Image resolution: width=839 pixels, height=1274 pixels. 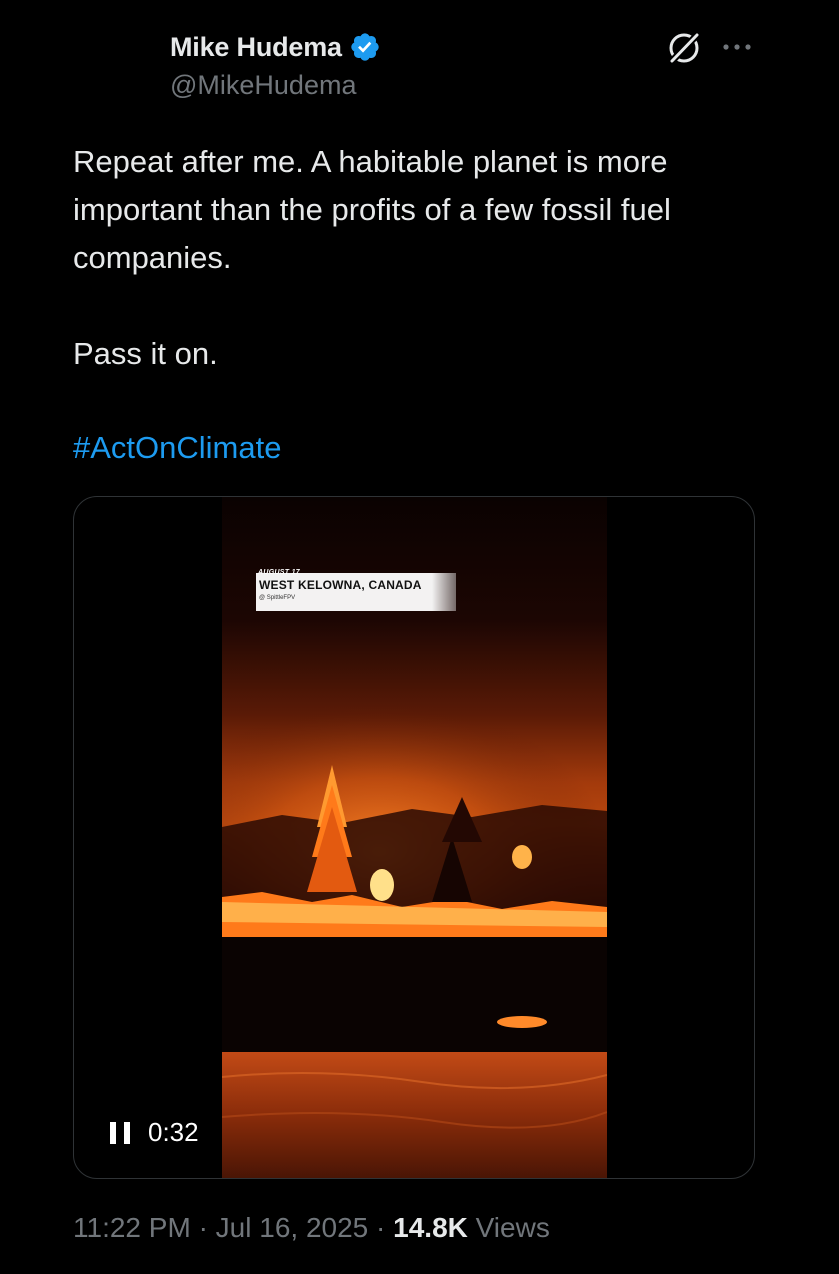 What do you see at coordinates (173, 1132) in the screenshot?
I see `video-elapsed-time: 0:32` at bounding box center [173, 1132].